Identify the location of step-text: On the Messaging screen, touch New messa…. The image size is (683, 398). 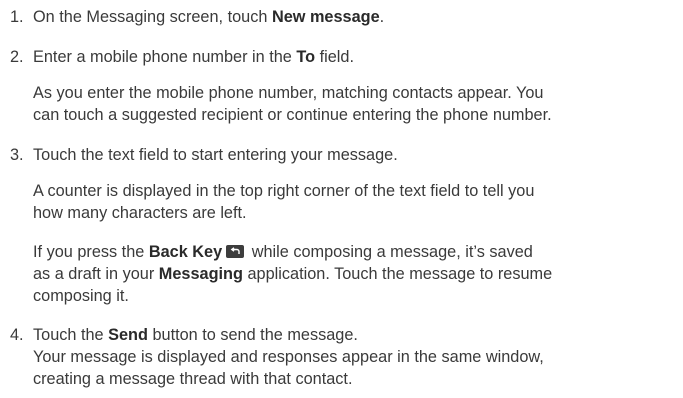
(343, 17).